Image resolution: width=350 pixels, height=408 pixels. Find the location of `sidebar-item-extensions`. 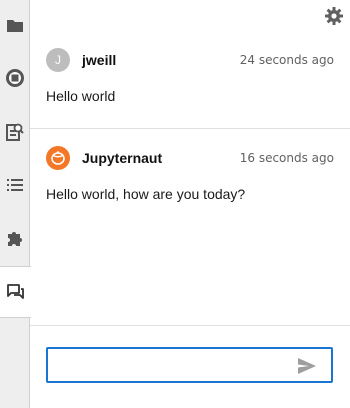

sidebar-item-extensions is located at coordinates (15, 238).